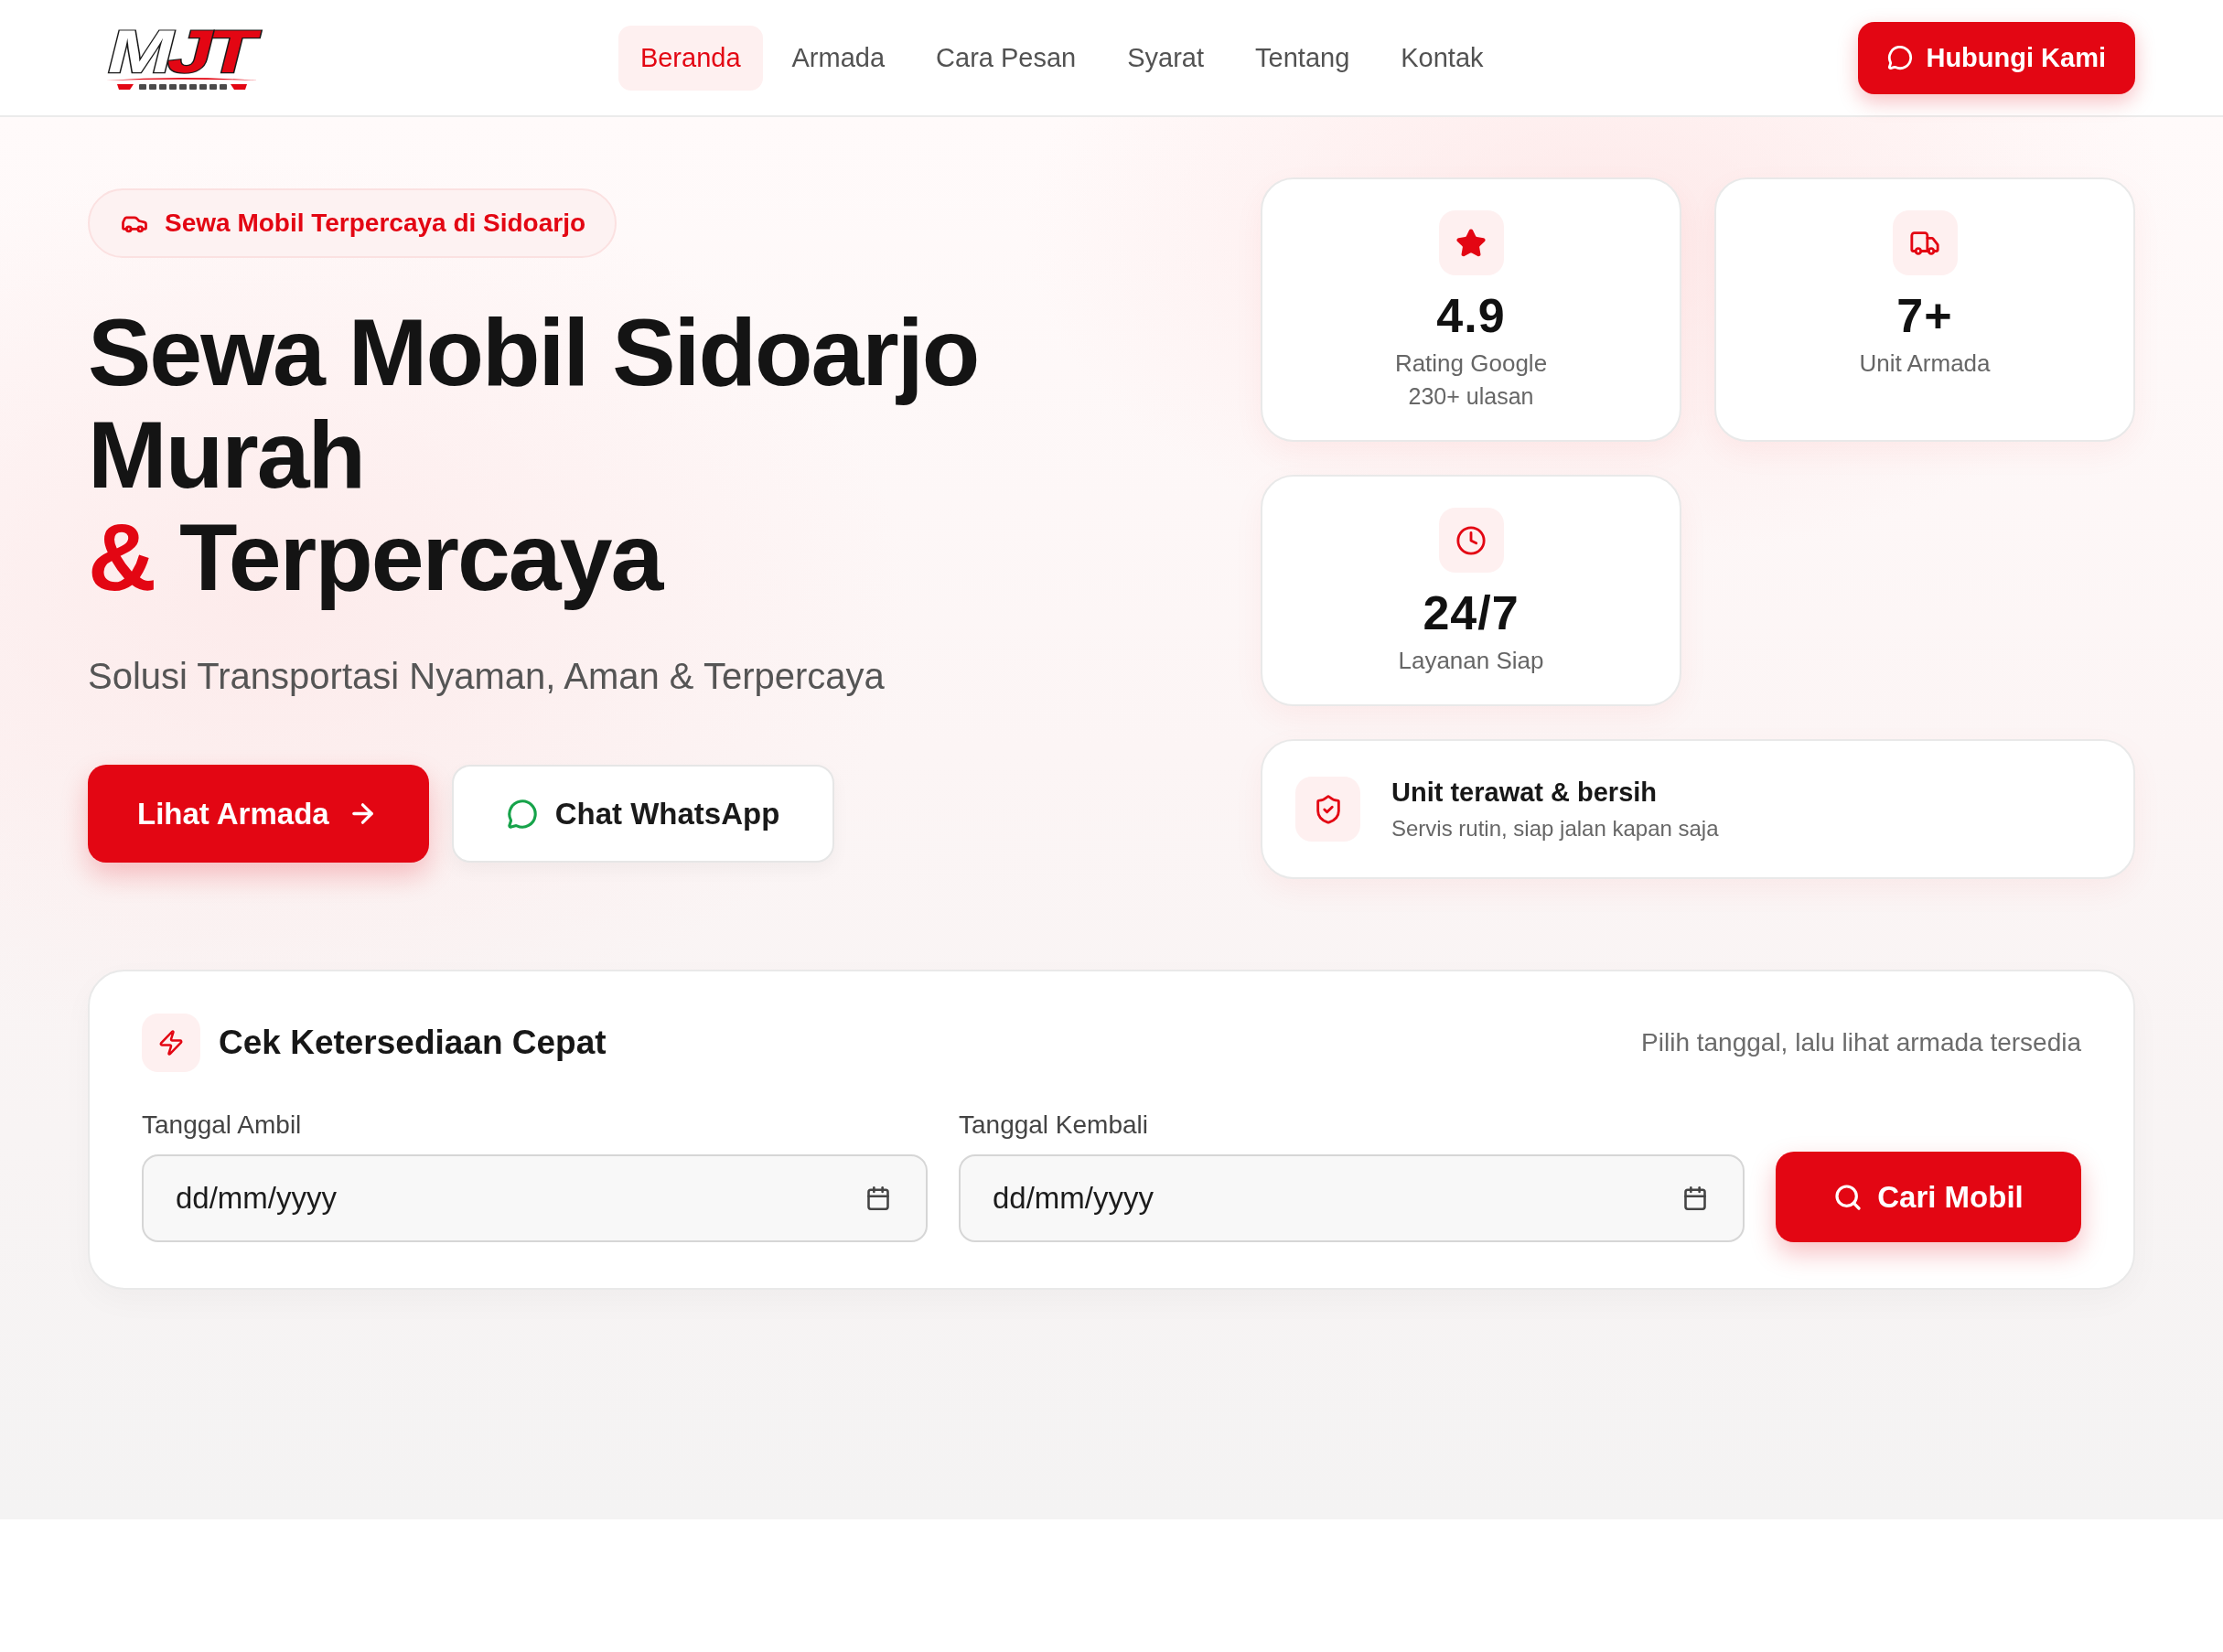 This screenshot has height=1652, width=2223. What do you see at coordinates (1929, 1197) in the screenshot?
I see `search-car-button: Cari Mobil` at bounding box center [1929, 1197].